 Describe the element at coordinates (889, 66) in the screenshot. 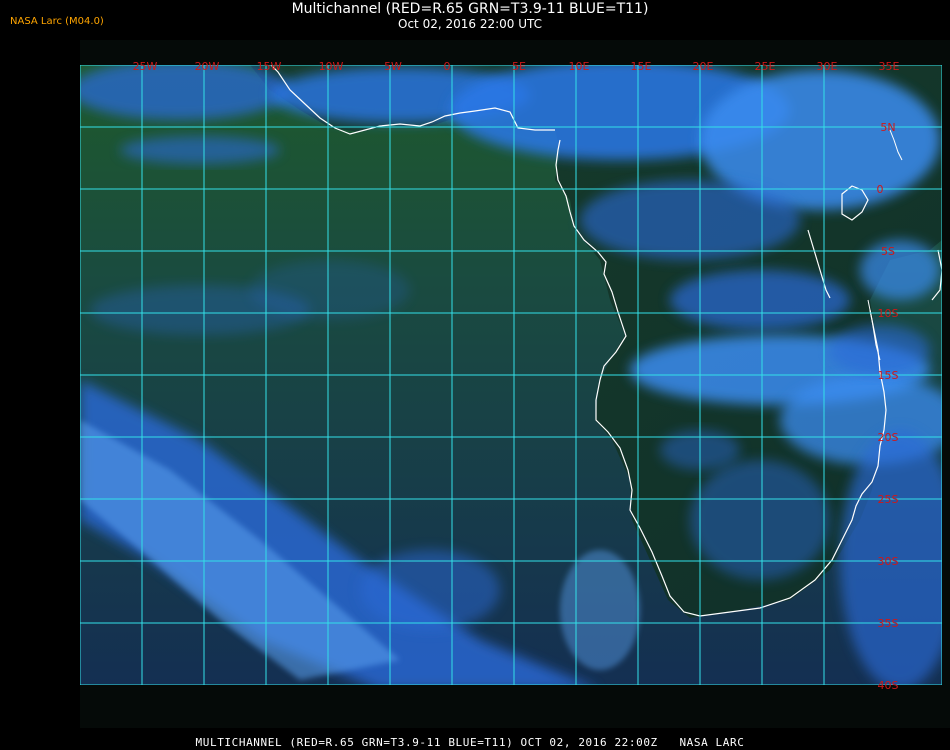

I see `lon-label: 35E` at that location.